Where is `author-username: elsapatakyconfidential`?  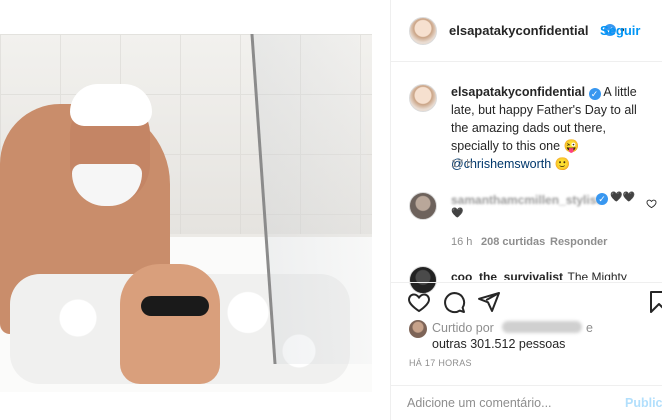
author-username: elsapatakyconfidential is located at coordinates (518, 30).